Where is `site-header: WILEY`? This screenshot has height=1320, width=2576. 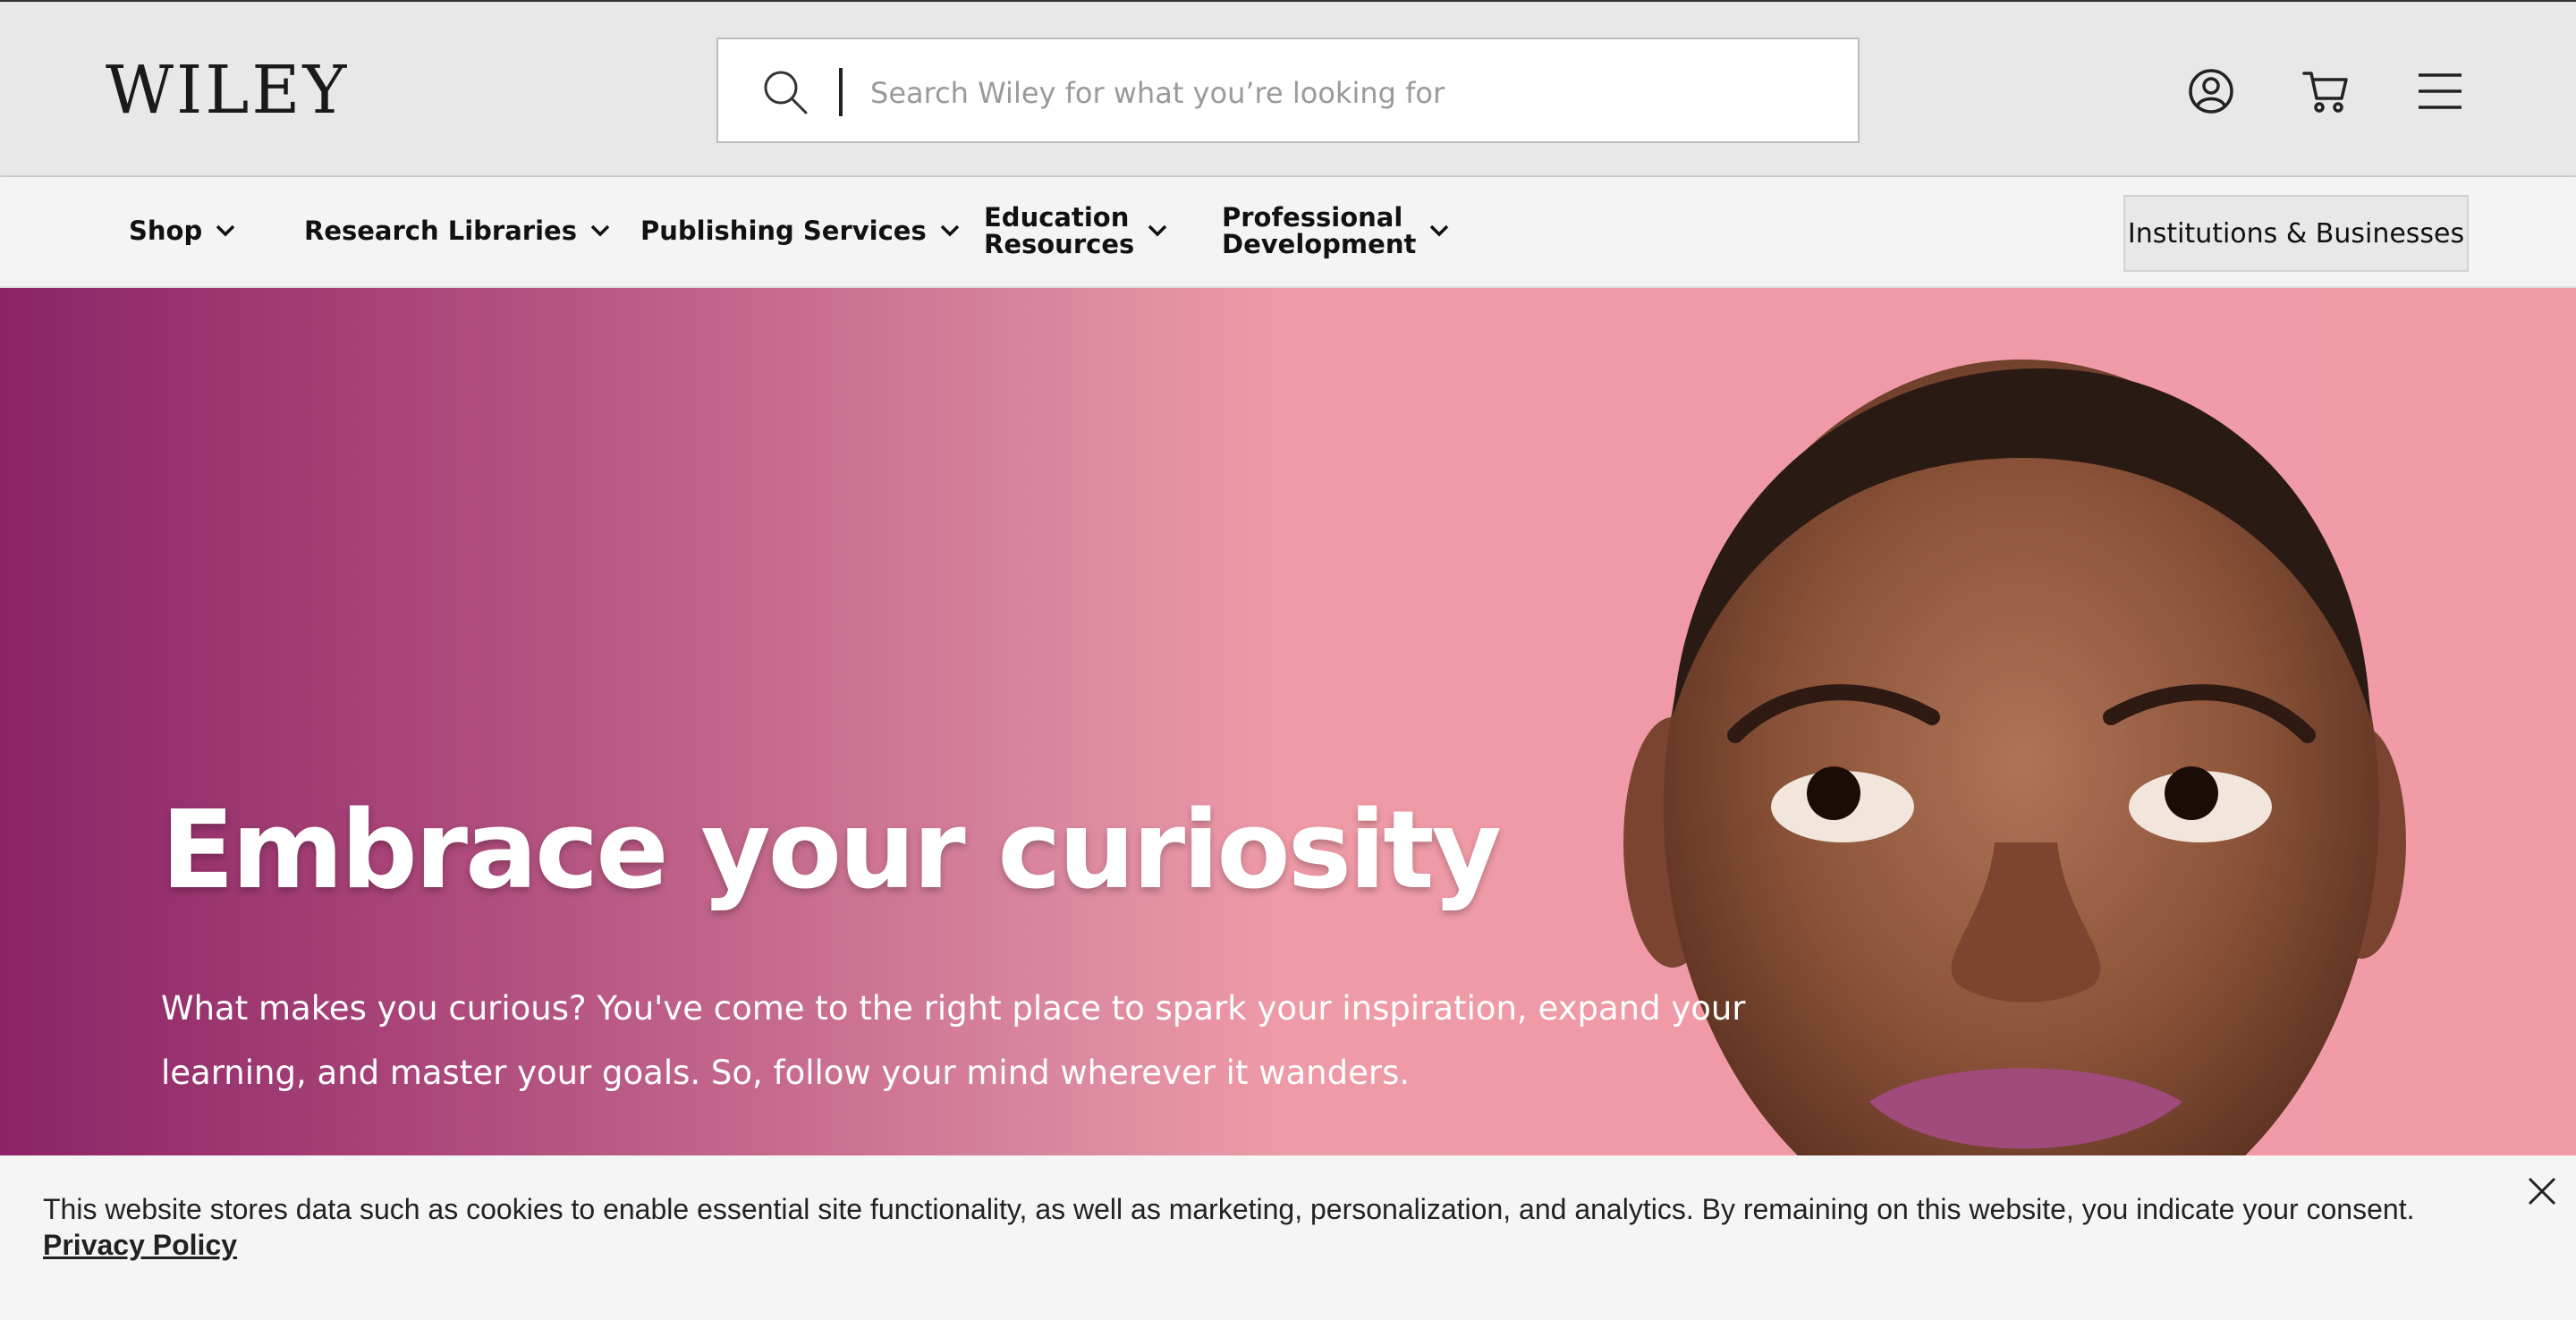 site-header: WILEY is located at coordinates (1288, 88).